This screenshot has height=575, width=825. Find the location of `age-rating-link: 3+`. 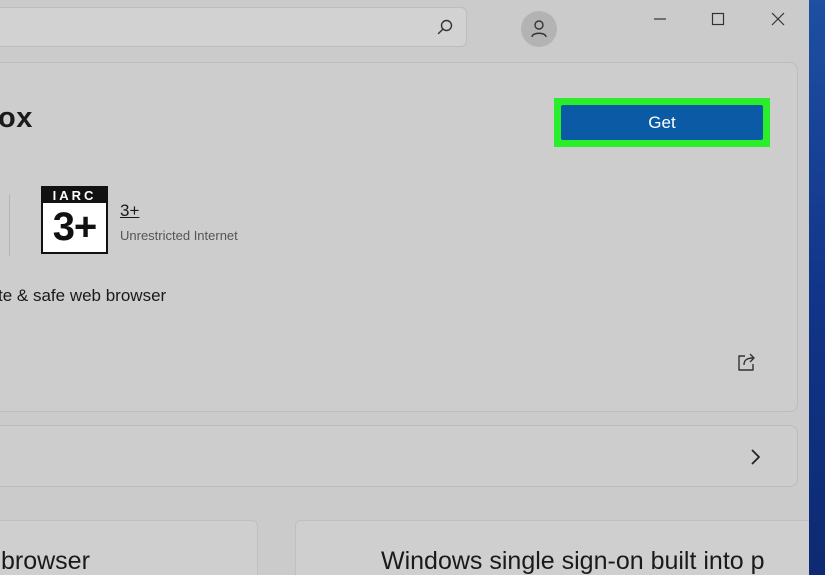

age-rating-link: 3+ is located at coordinates (129, 211).